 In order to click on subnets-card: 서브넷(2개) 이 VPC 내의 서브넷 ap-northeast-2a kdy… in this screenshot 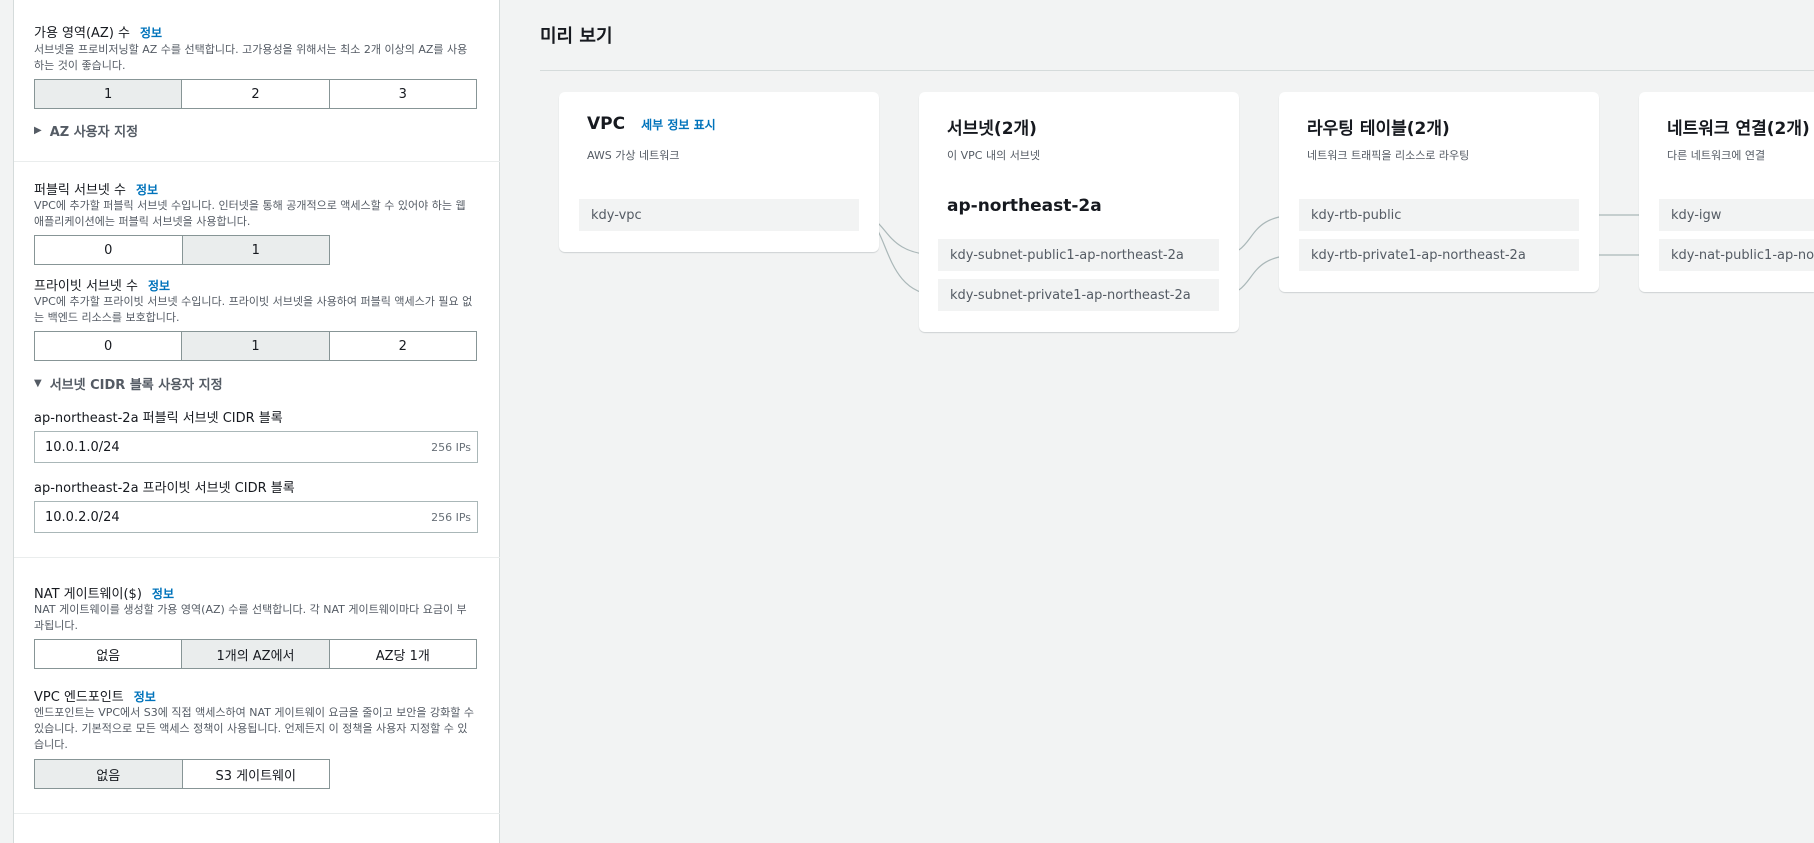, I will do `click(1079, 212)`.